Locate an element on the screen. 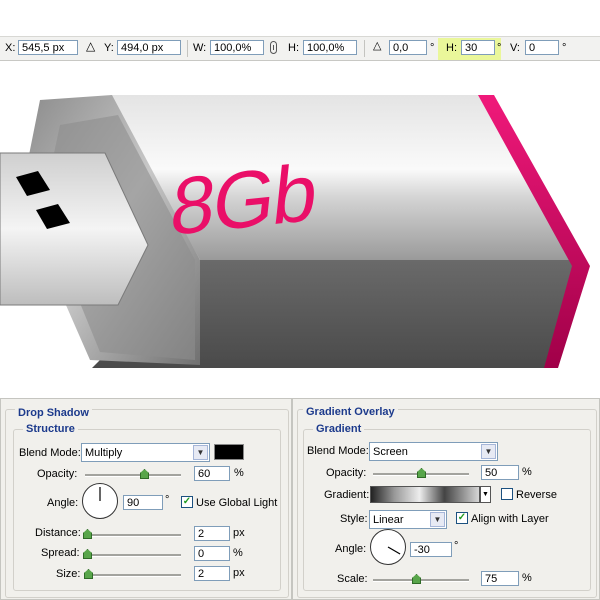 The image size is (600, 600). x-label: X: is located at coordinates (10, 48).